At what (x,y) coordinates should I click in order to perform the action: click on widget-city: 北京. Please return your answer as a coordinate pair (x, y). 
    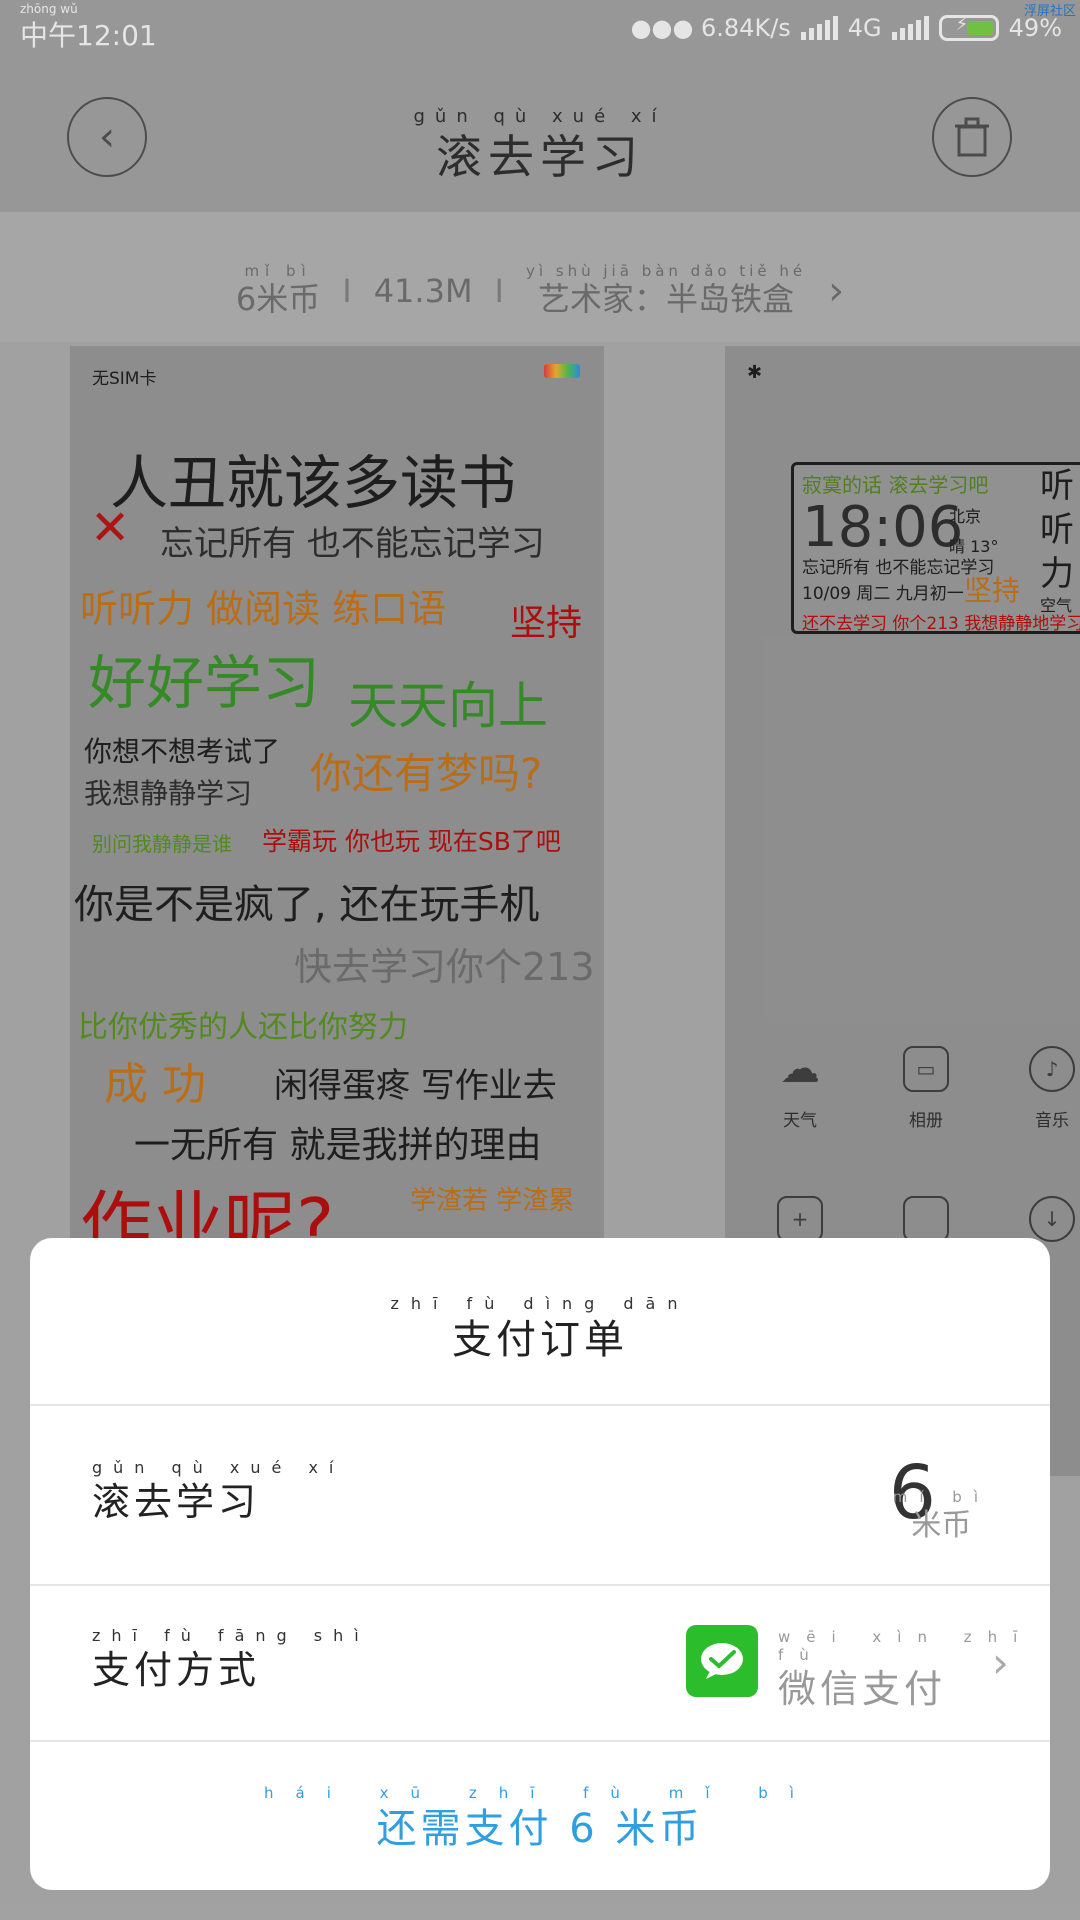
    Looking at the image, I should click on (965, 516).